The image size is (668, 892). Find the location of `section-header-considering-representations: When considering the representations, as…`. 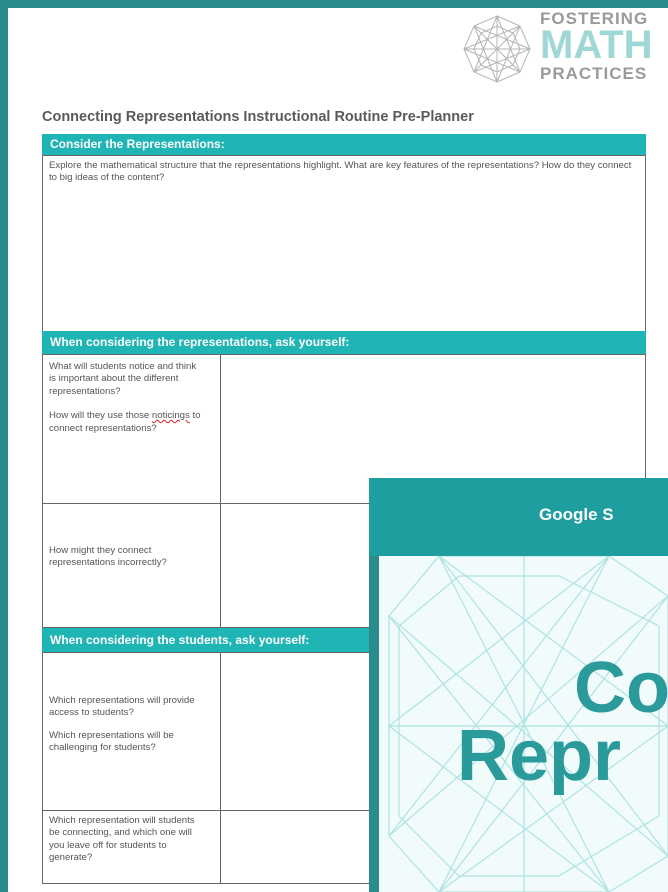

section-header-considering-representations: When considering the representations, as… is located at coordinates (344, 342).